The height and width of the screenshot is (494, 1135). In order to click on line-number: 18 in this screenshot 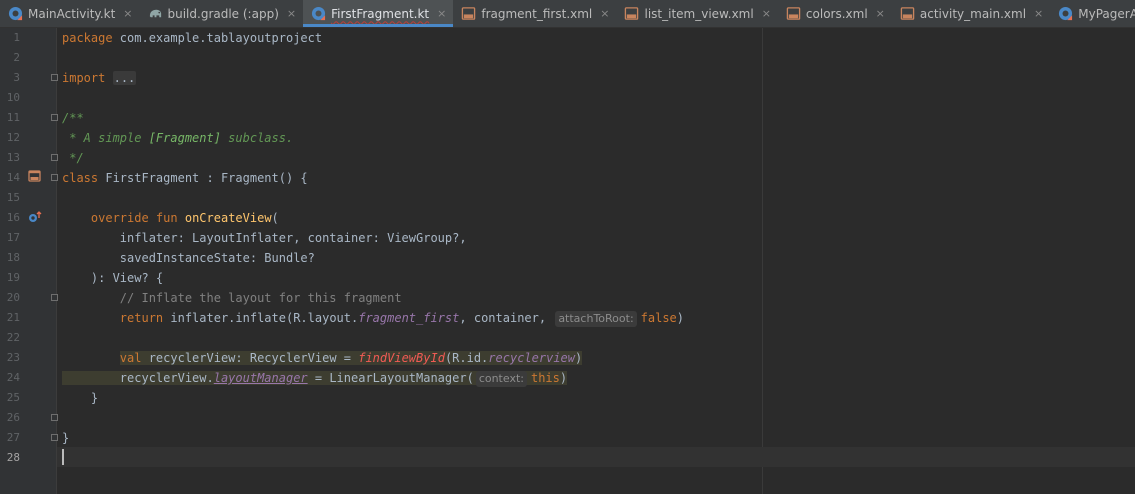, I will do `click(13, 257)`.